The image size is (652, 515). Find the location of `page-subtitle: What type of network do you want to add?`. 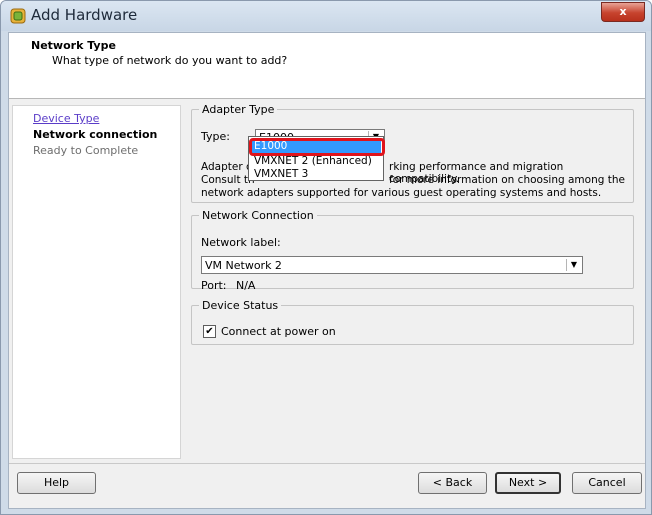

page-subtitle: What type of network do you want to add? is located at coordinates (170, 60).